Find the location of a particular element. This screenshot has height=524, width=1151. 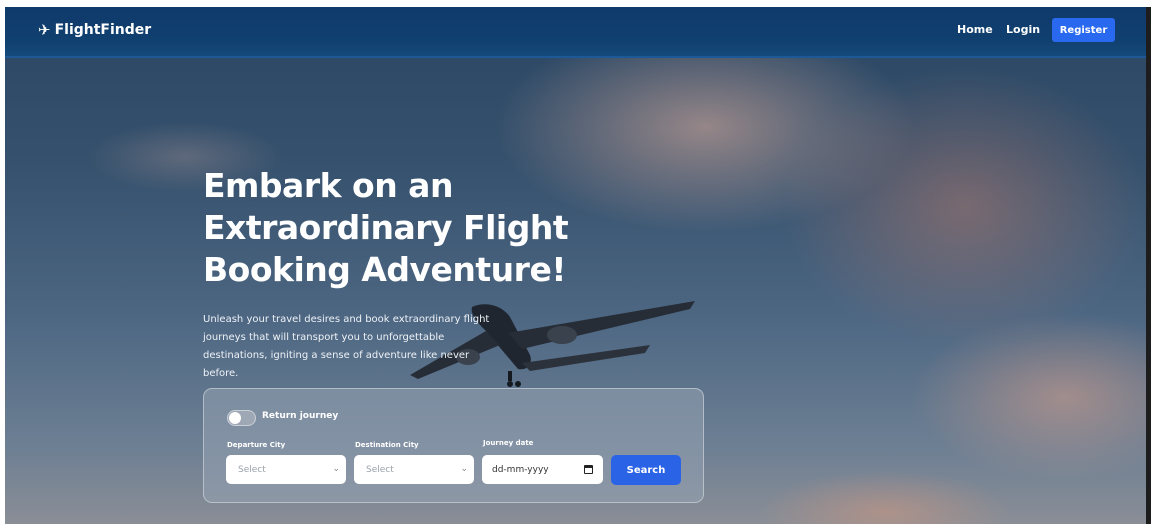

brand-logo: ✈ FlightFinder is located at coordinates (94, 30).